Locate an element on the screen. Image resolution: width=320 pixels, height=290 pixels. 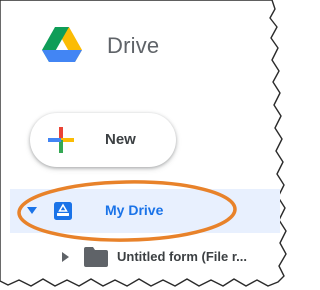
sidebar-item-my-drive: My Drive is located at coordinates (145, 211).